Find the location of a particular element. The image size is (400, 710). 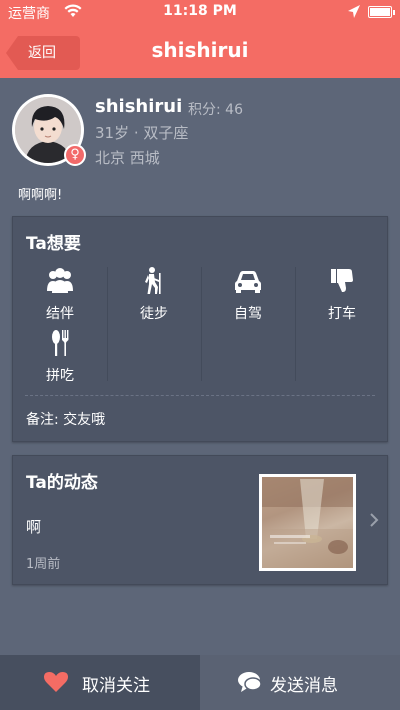

chevron-right-icon is located at coordinates (374, 520).